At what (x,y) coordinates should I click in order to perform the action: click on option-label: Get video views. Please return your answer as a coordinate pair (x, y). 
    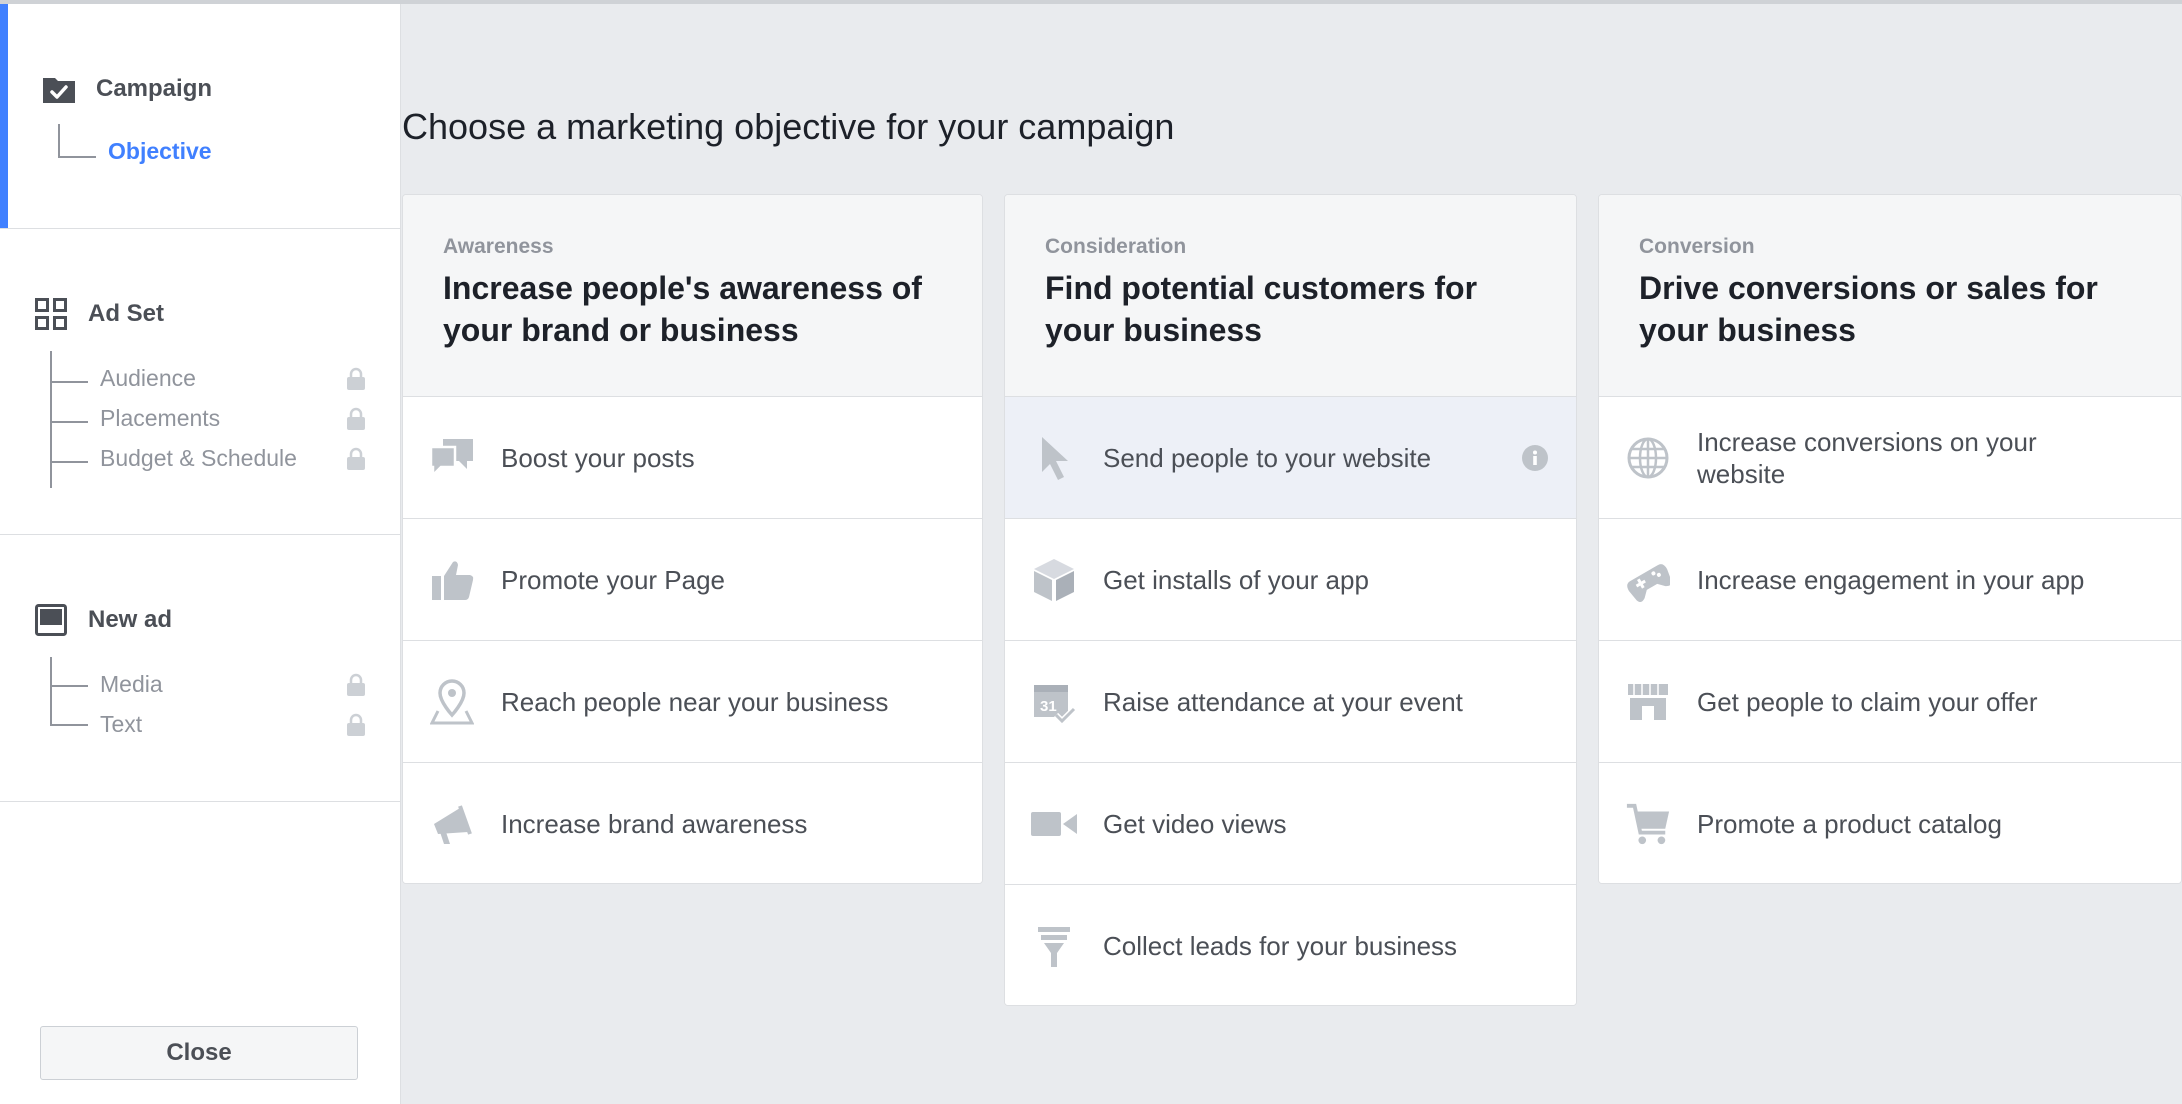
    Looking at the image, I should click on (1195, 823).